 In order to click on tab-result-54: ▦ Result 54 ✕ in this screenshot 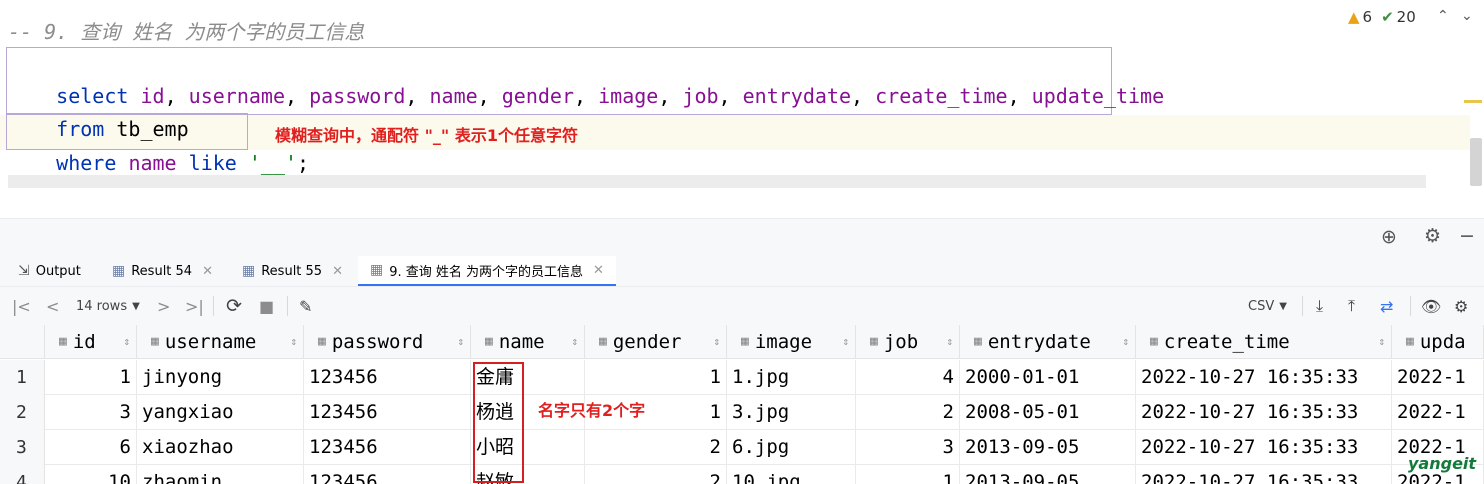, I will do `click(162, 271)`.